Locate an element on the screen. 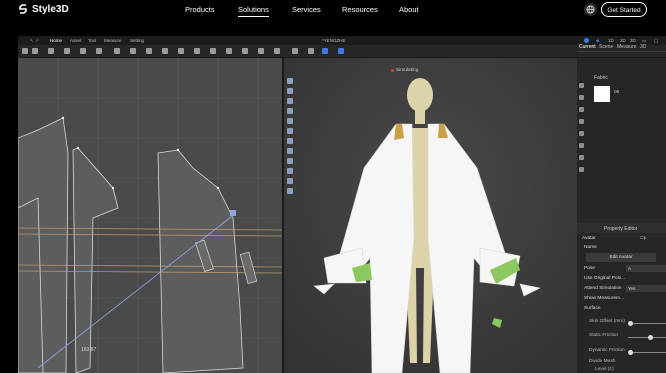 Image resolution: width=666 pixels, height=373 pixels. menu-setting: Setting is located at coordinates (137, 40).